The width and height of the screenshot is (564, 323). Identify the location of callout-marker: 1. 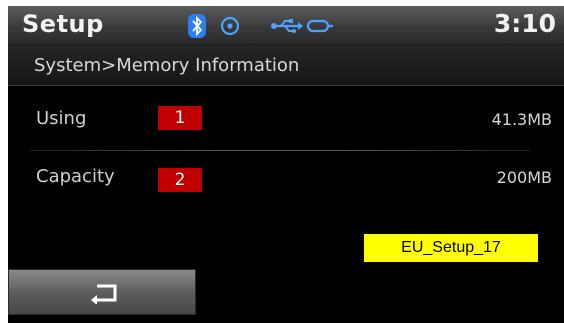
(180, 118).